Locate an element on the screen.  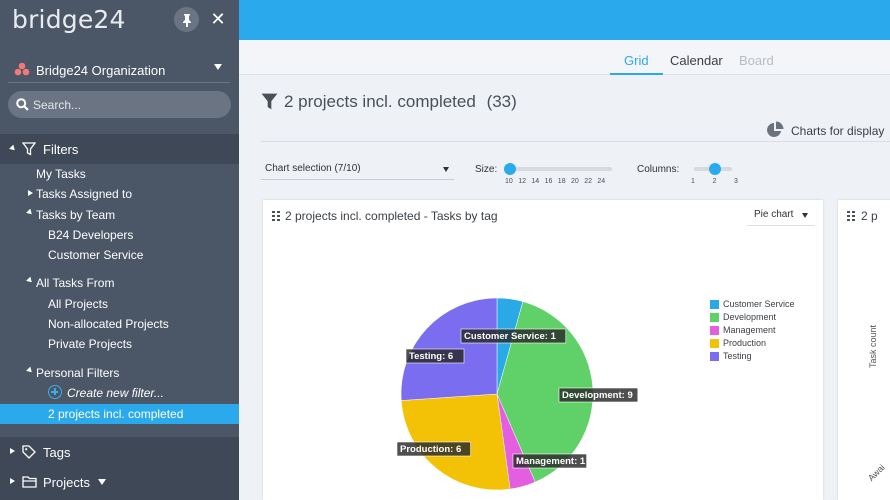
sidebar-item-2-projects-incl-completed: 2 projects incl. completed is located at coordinates (119, 414).